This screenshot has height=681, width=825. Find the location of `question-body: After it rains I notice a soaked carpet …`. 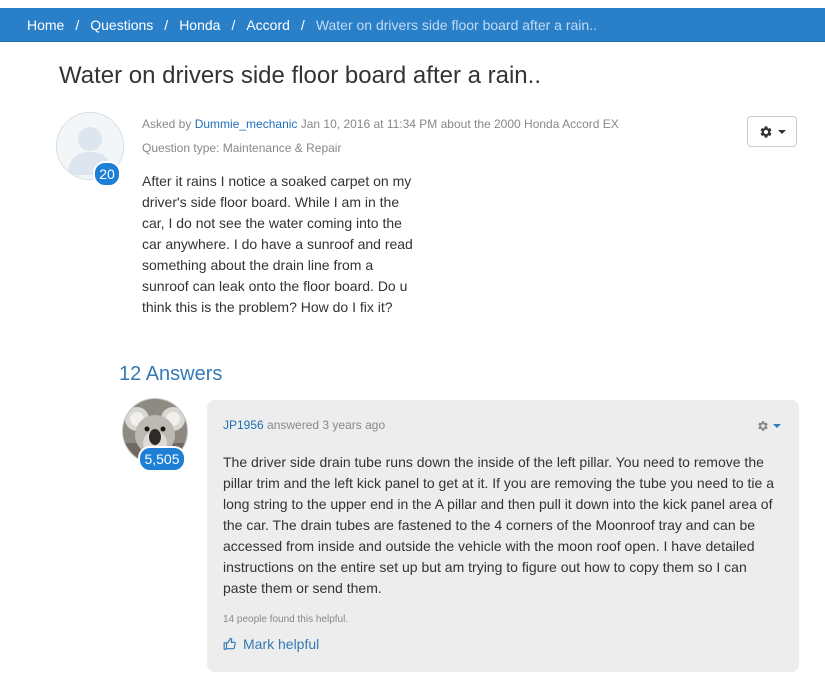

question-body: After it rains I notice a soaked carpet … is located at coordinates (277, 244).